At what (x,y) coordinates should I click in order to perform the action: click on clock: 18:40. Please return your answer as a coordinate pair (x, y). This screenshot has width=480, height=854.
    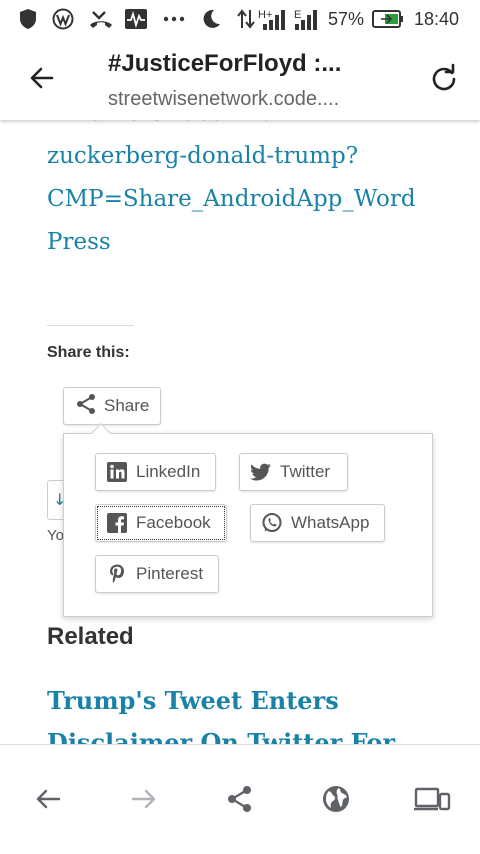
    Looking at the image, I should click on (437, 19).